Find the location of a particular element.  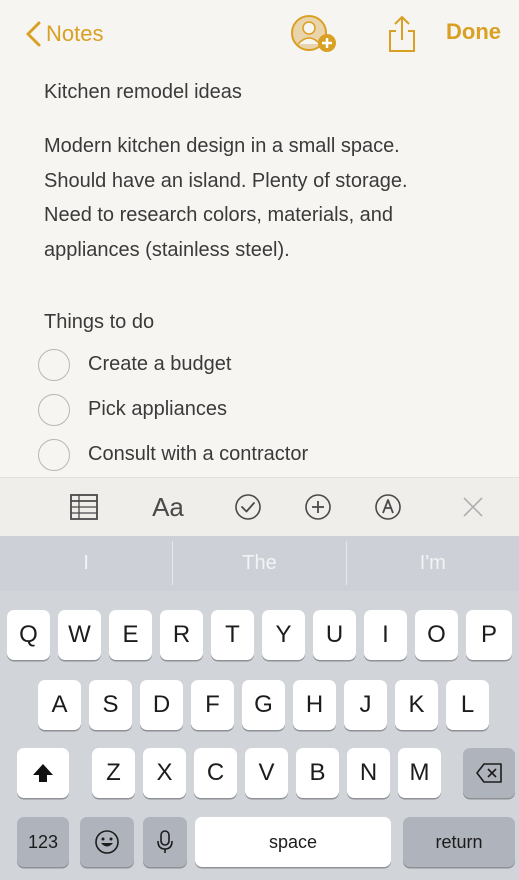

key-s: S is located at coordinates (110, 705).